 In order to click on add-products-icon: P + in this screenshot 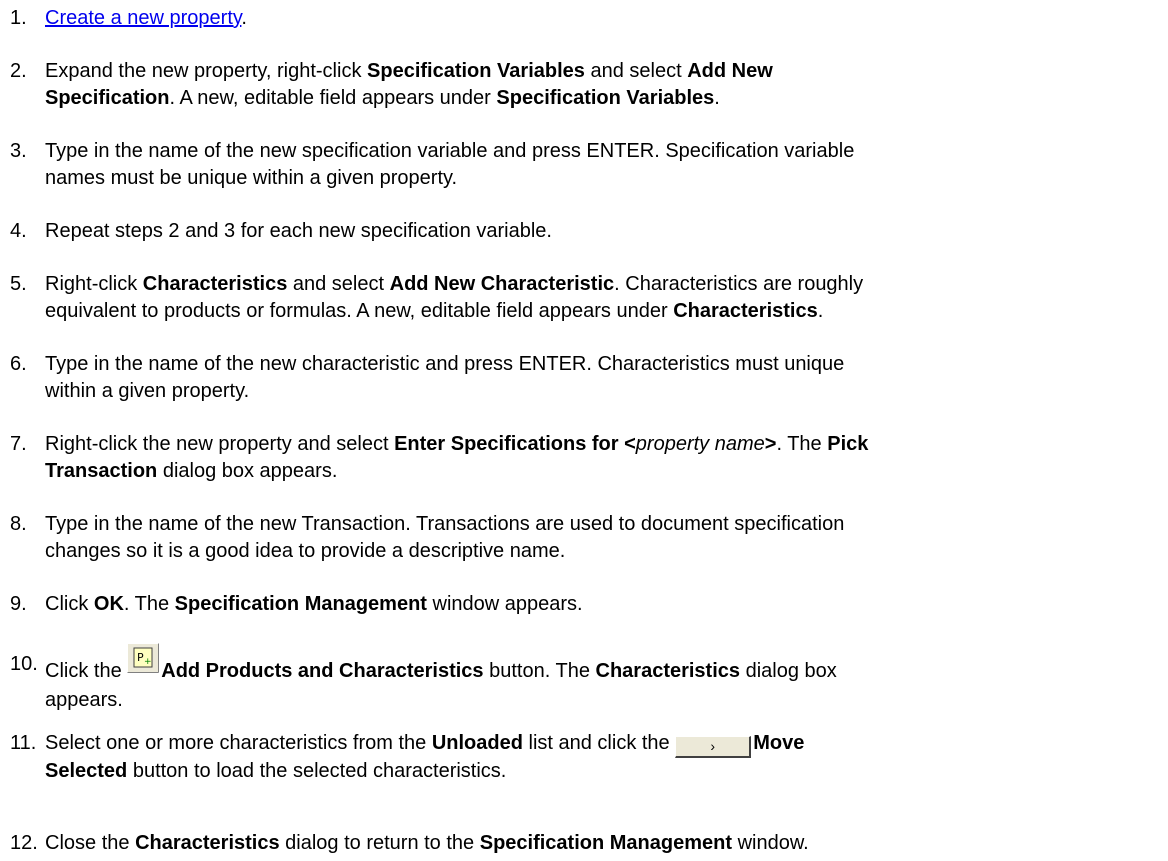, I will do `click(143, 662)`.